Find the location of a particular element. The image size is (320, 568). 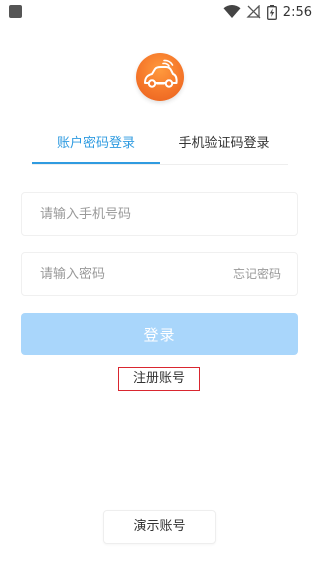

status-time: 2:56 is located at coordinates (297, 12).